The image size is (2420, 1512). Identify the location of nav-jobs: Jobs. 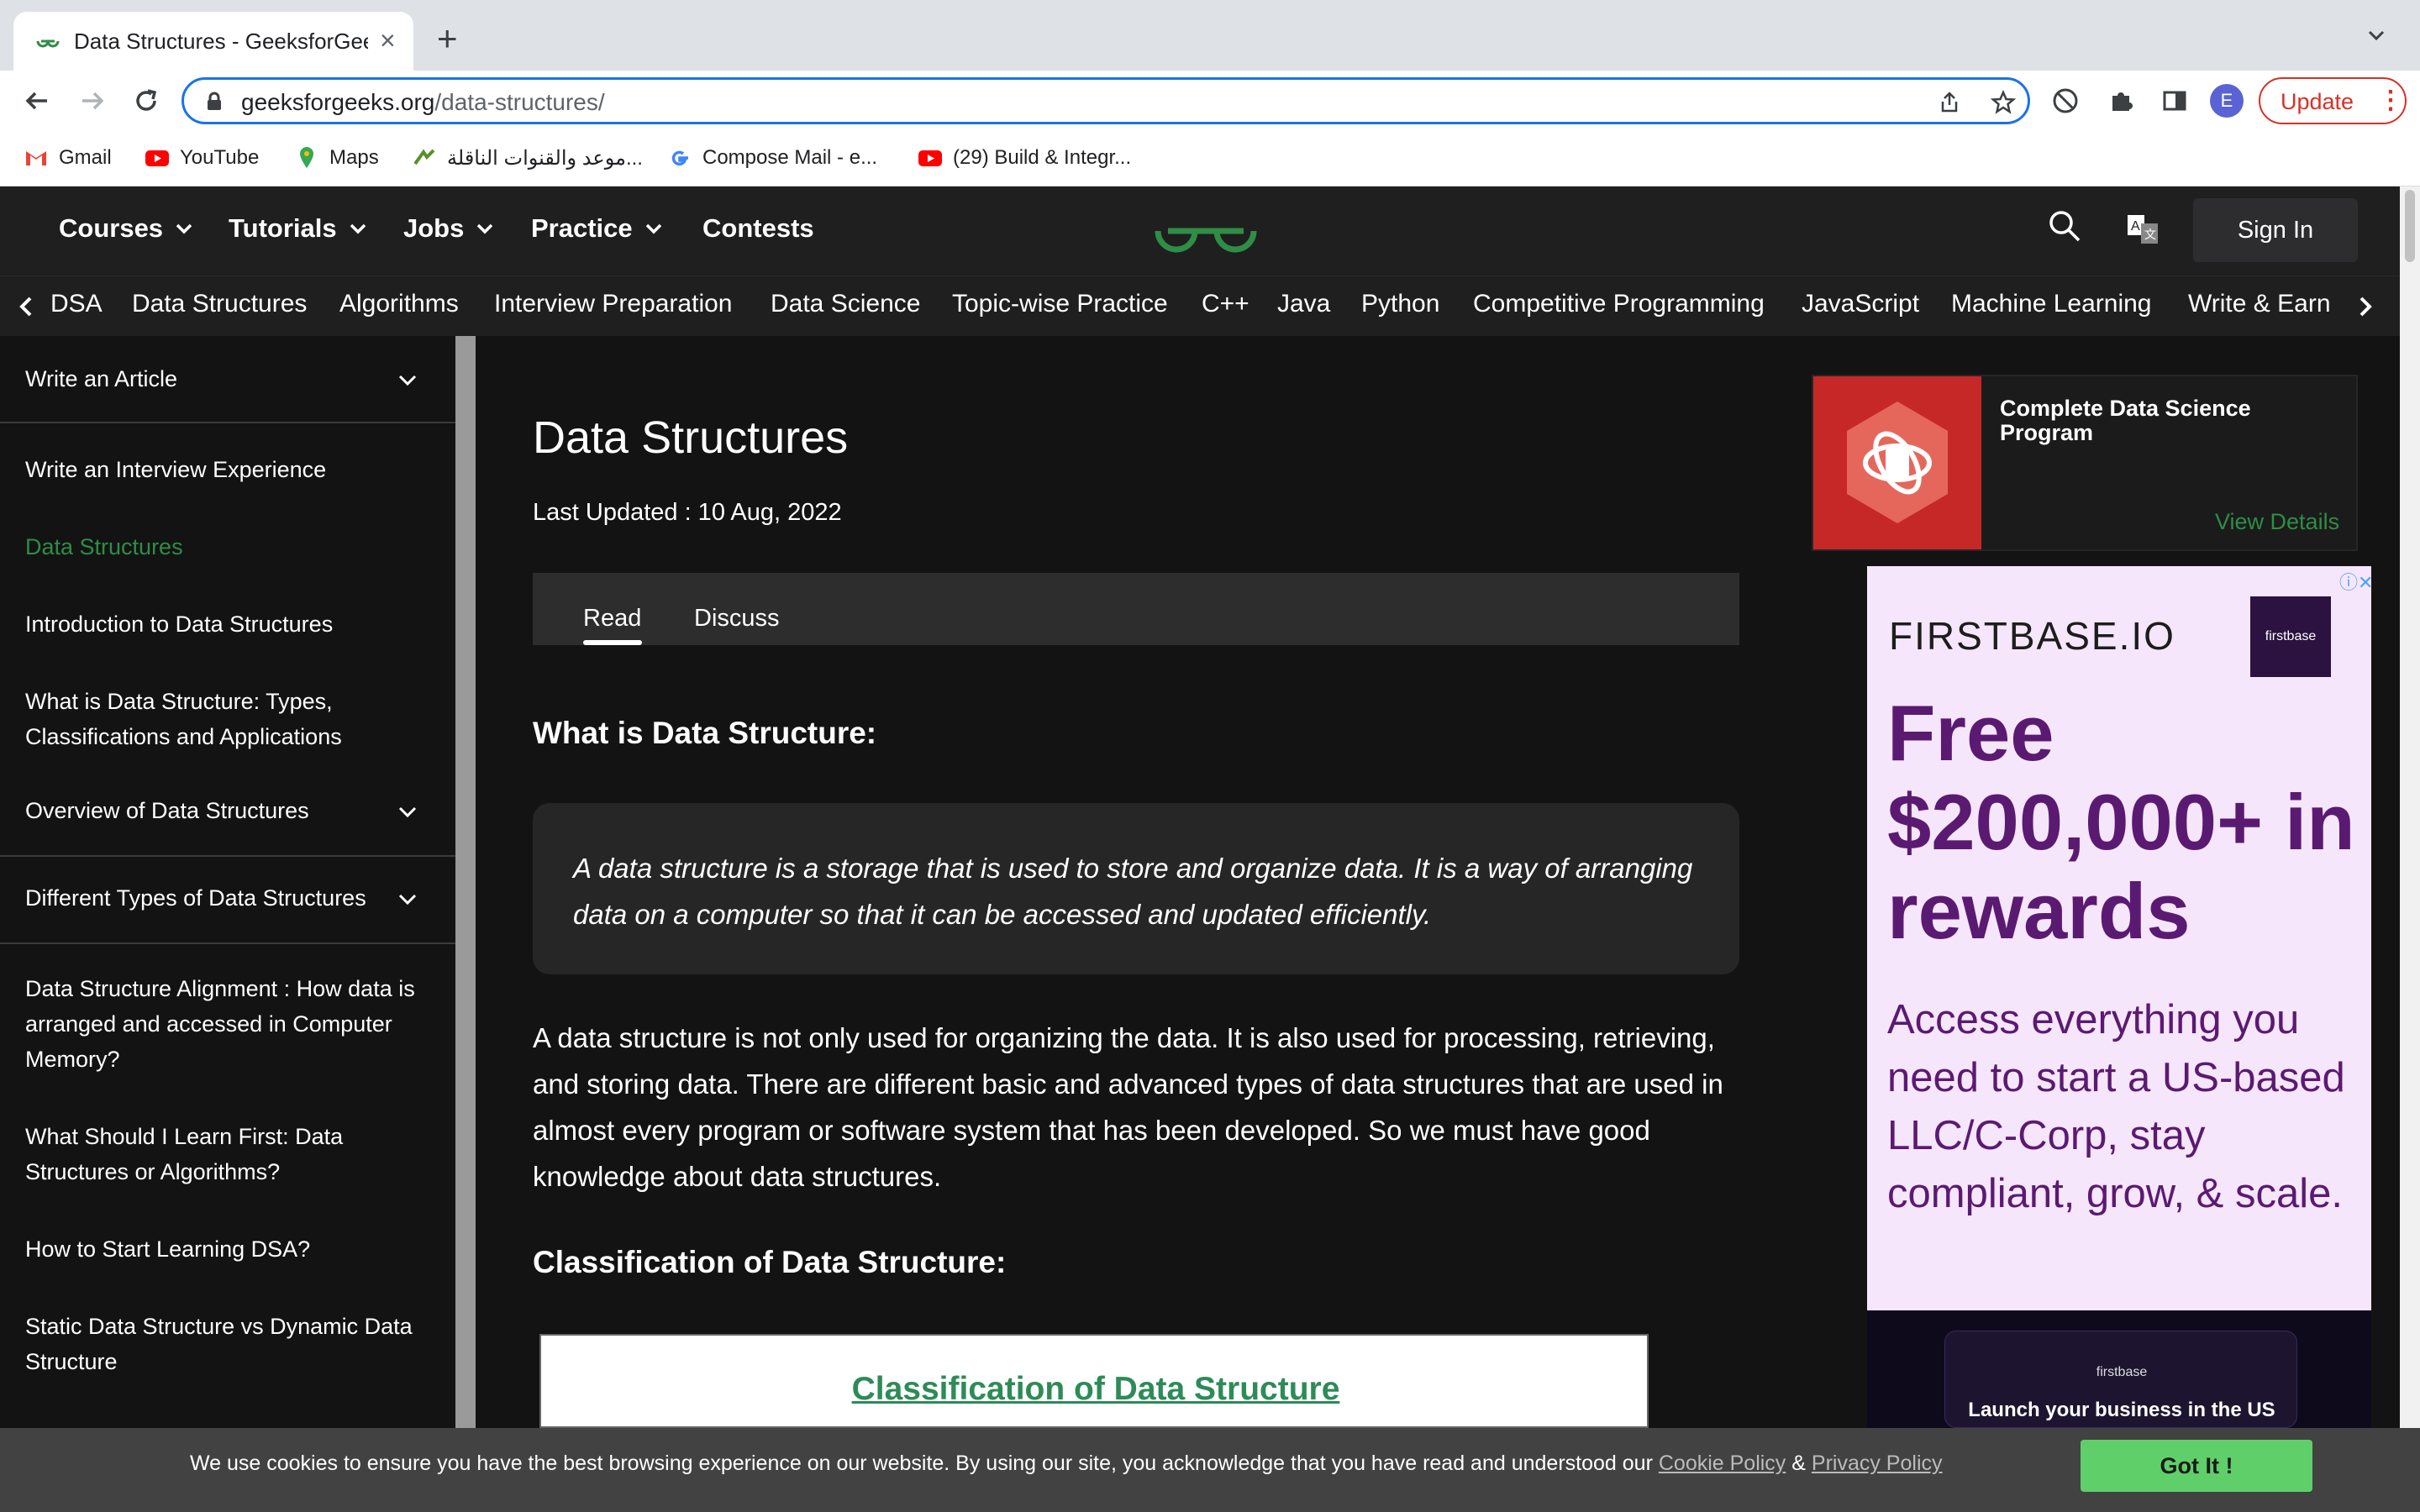
(450, 228).